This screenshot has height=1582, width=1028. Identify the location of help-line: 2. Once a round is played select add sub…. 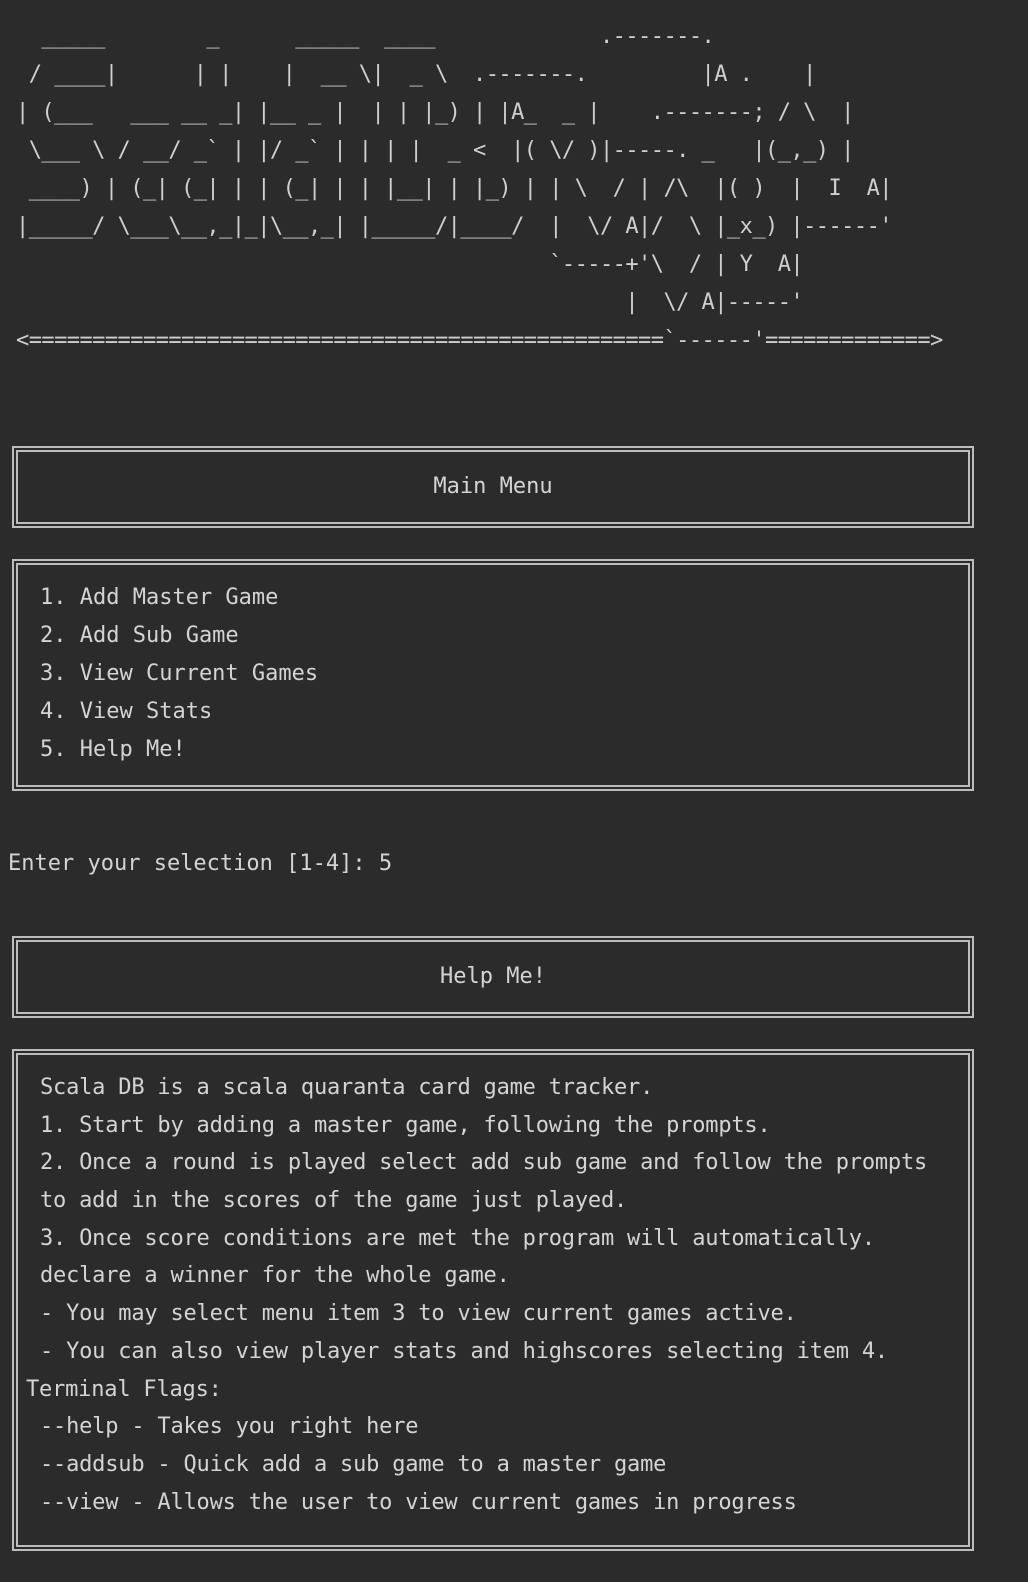
(484, 1163).